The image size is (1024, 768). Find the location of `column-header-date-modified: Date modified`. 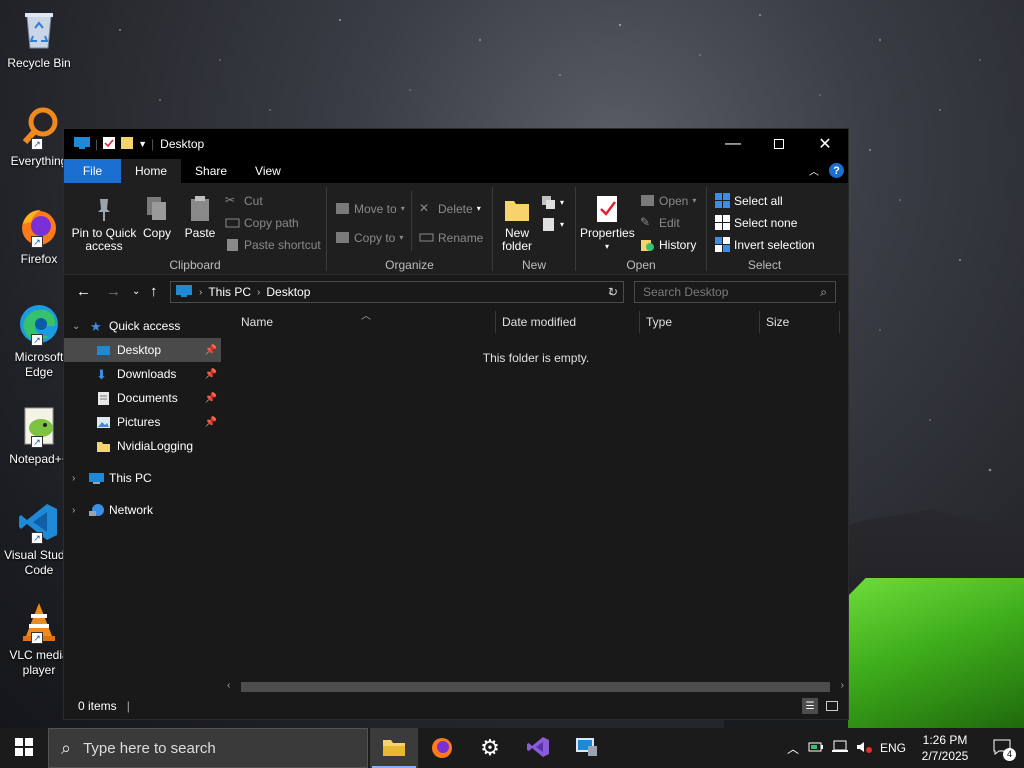

column-header-date-modified: Date modified is located at coordinates (539, 322).